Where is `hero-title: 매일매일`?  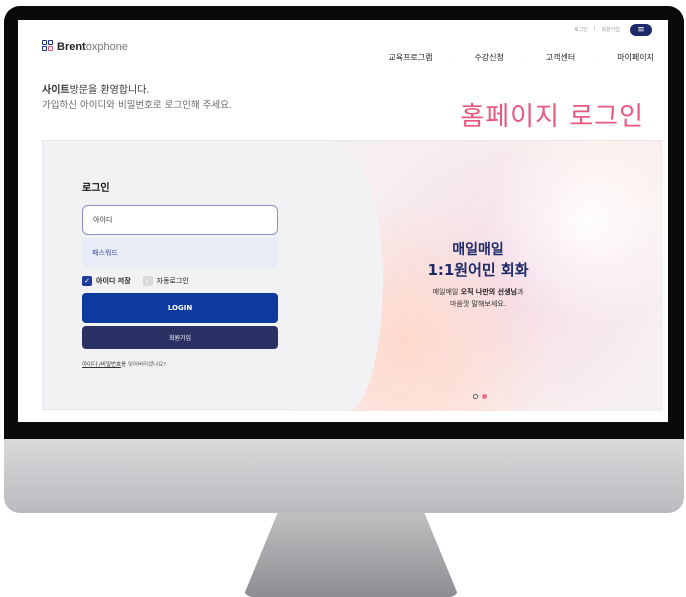
hero-title: 매일매일 is located at coordinates (478, 250).